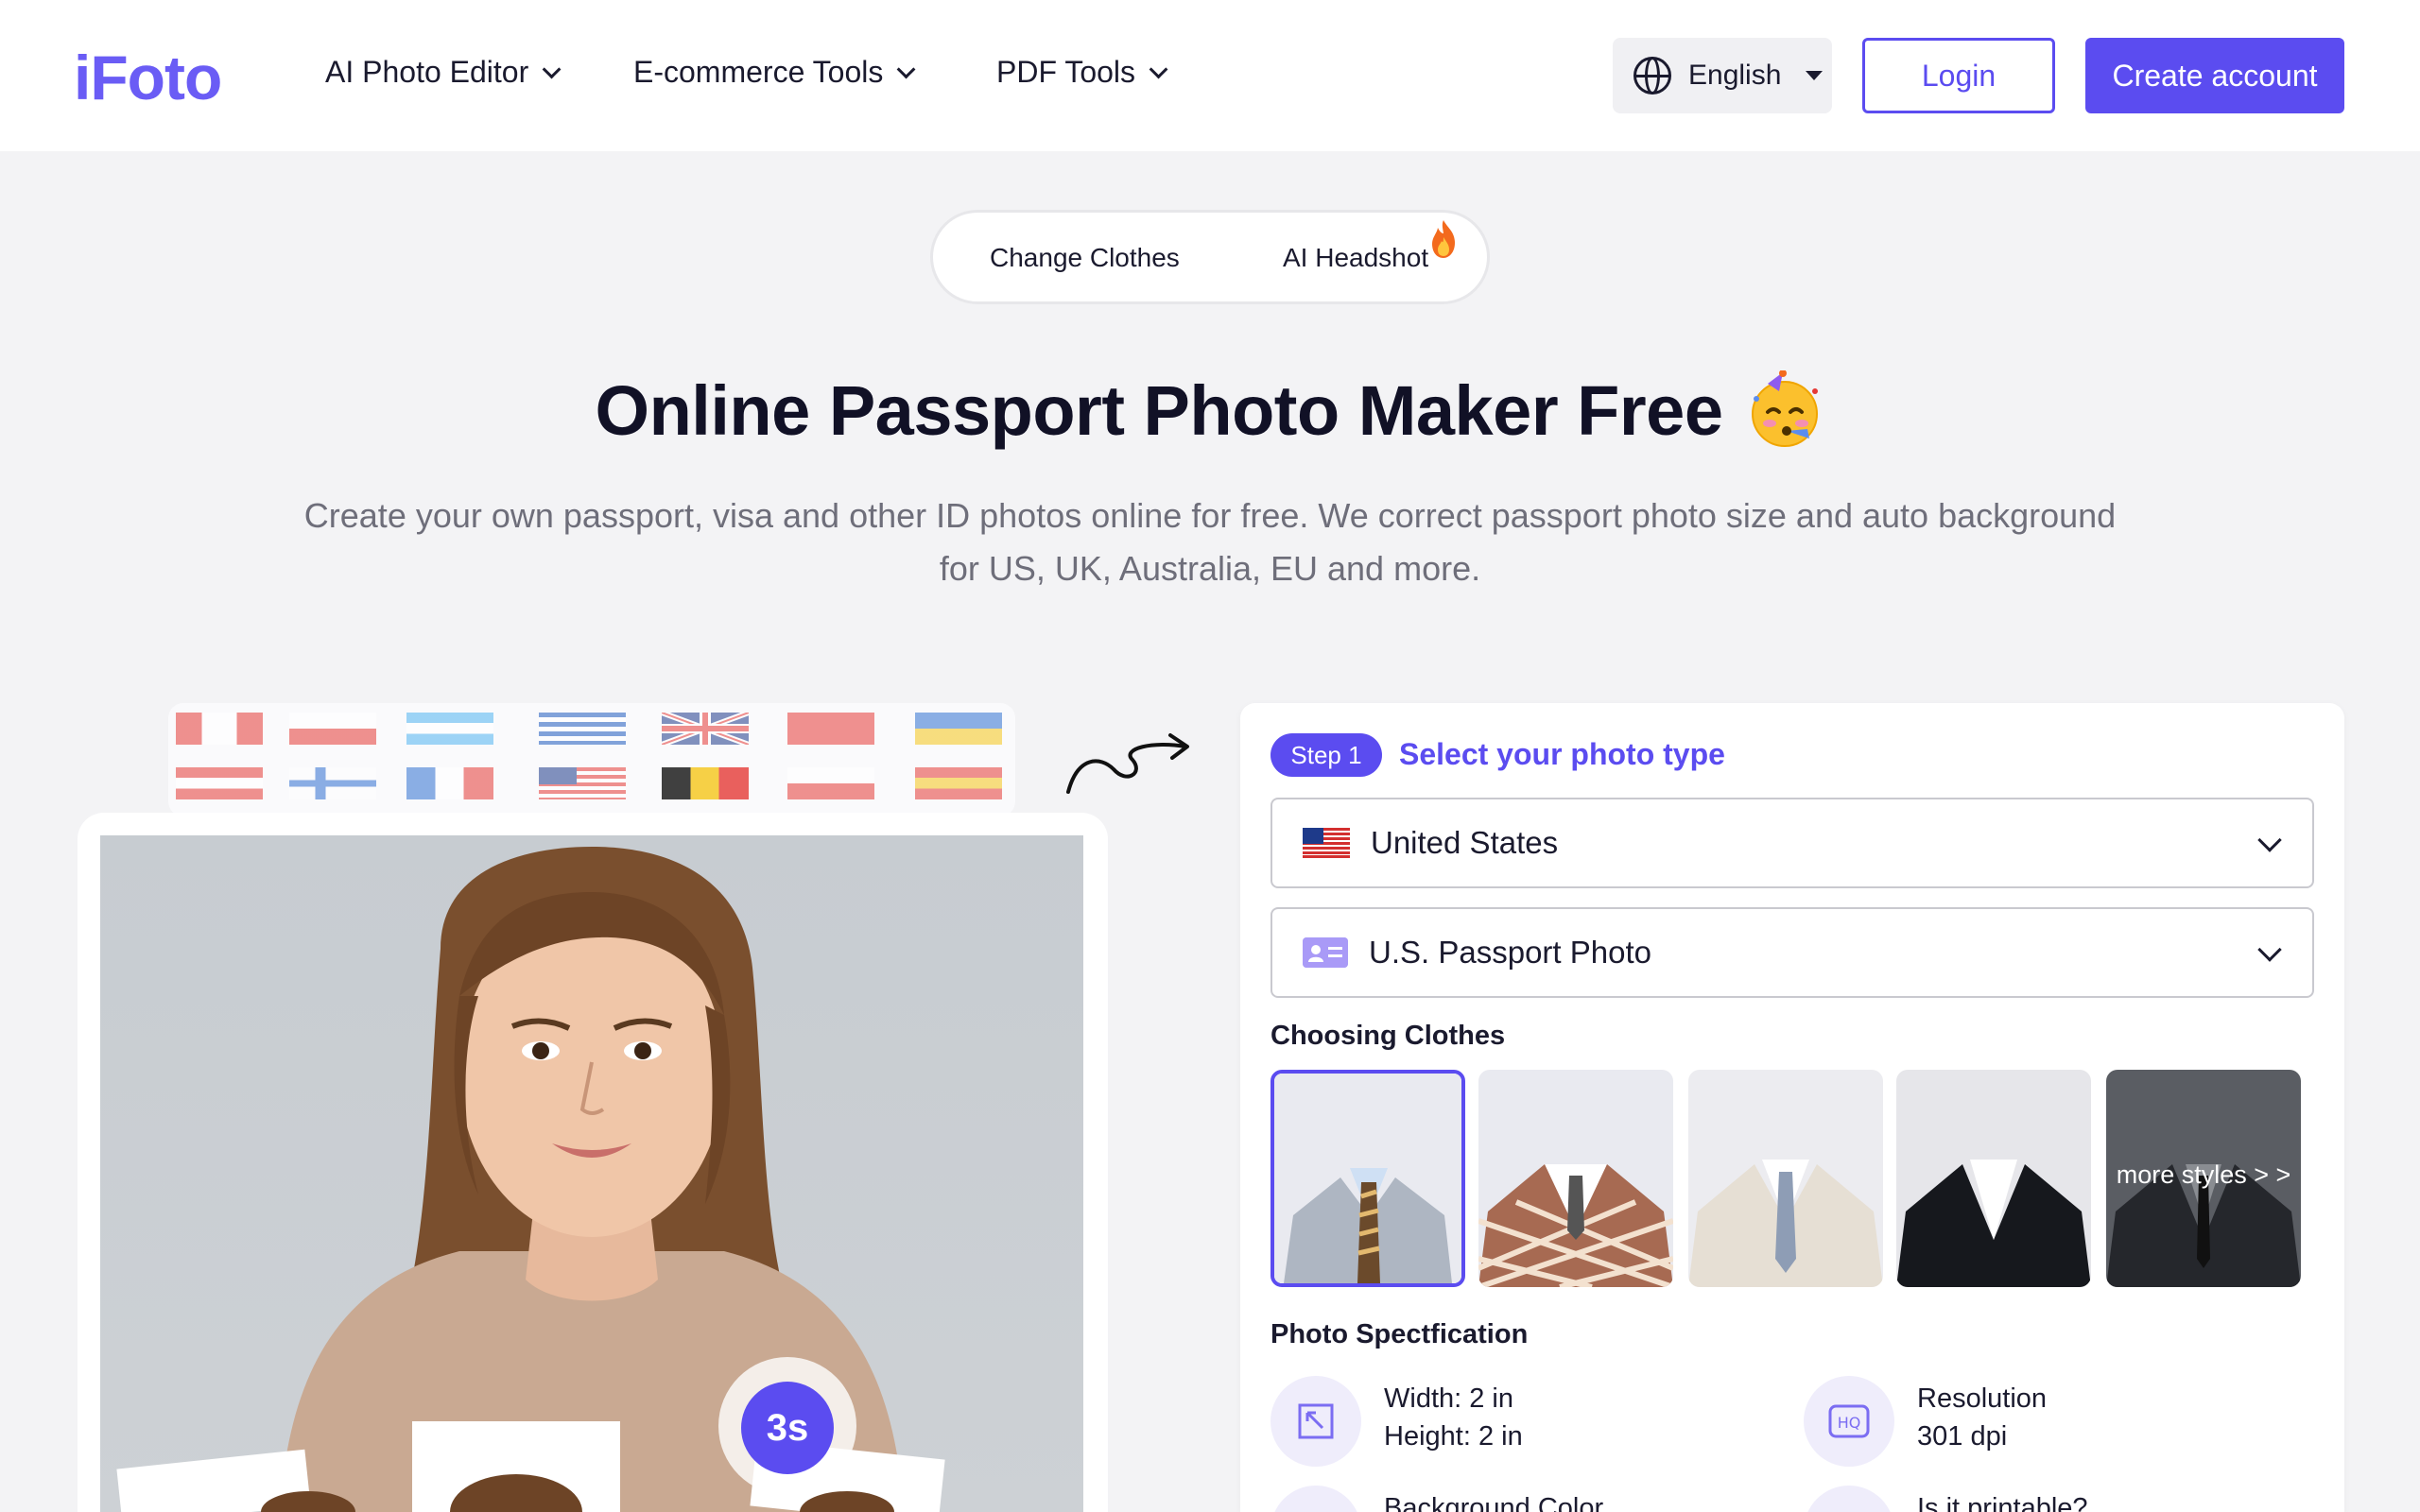 The image size is (2420, 1512). What do you see at coordinates (1448, 1398) in the screenshot?
I see `spec-width: Width: 2 in` at bounding box center [1448, 1398].